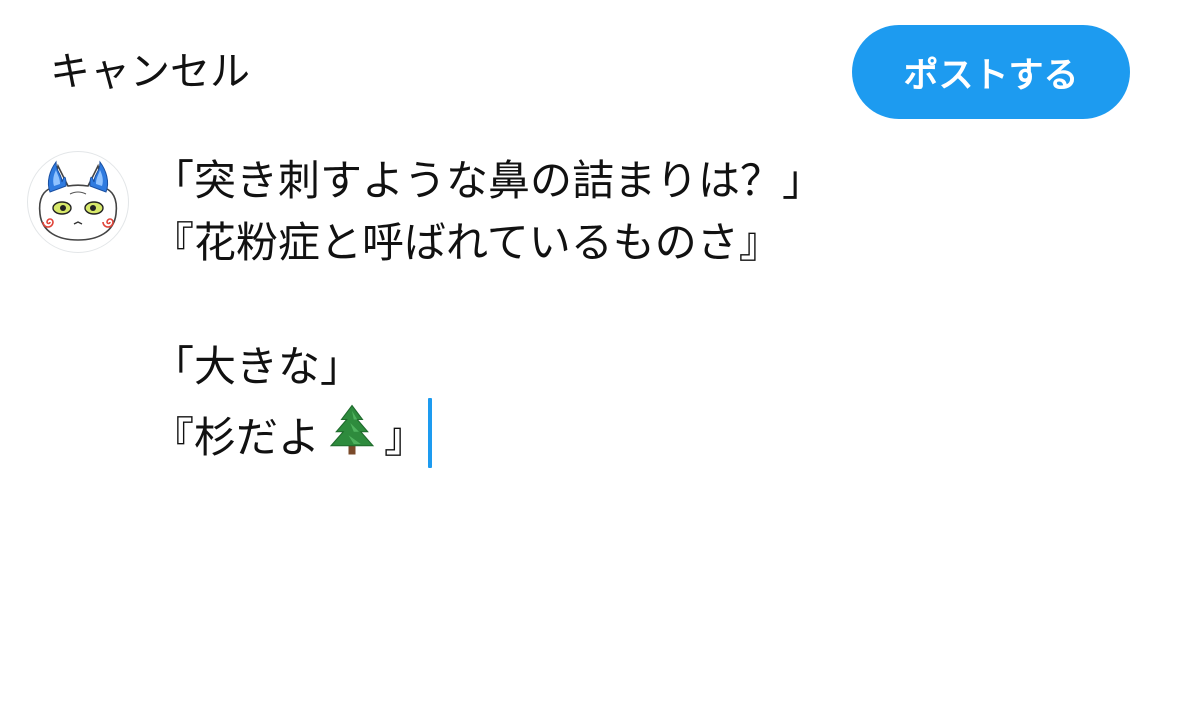  I want to click on text-segment: 』, so click(405, 437).